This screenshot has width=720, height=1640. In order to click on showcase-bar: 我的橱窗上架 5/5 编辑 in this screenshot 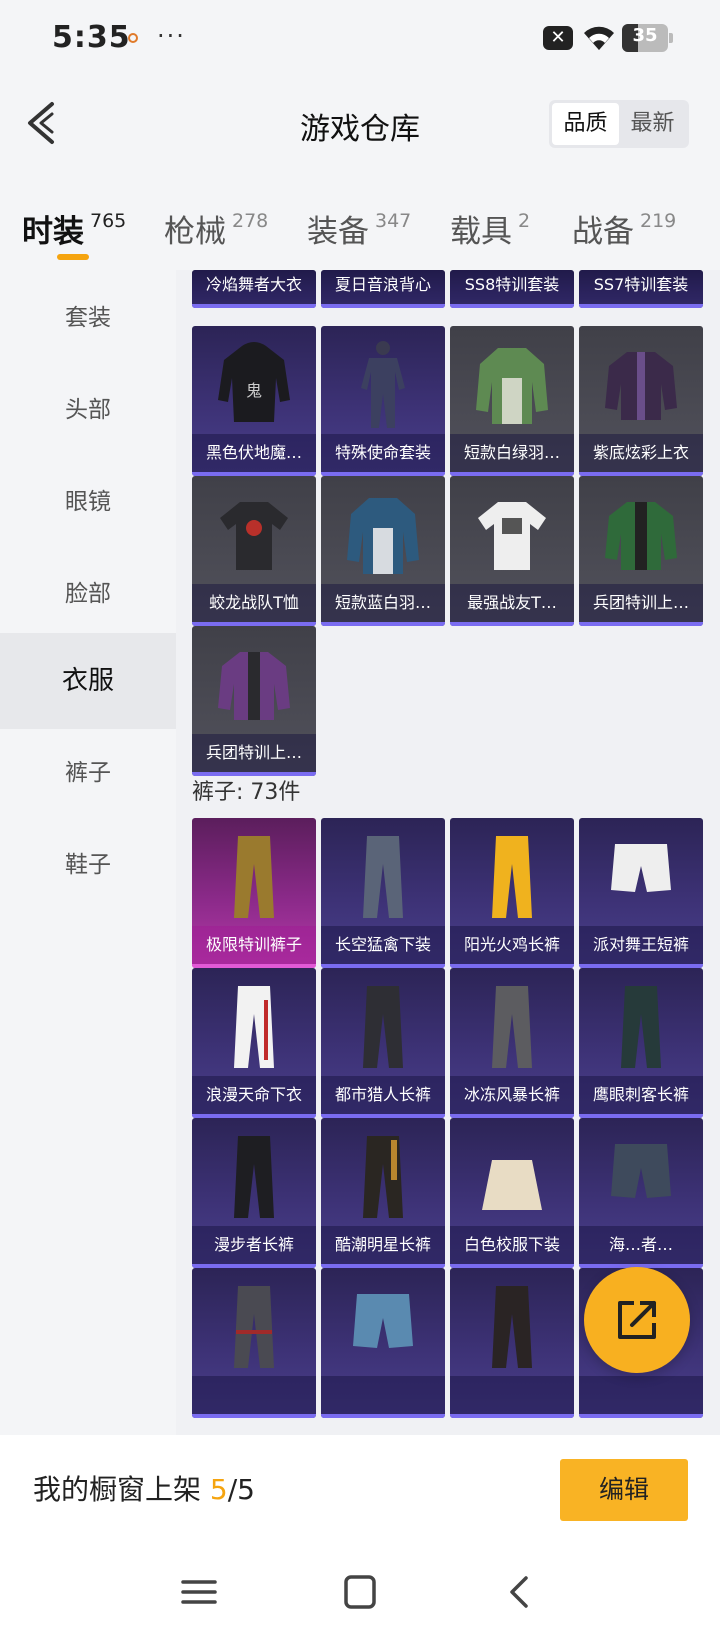, I will do `click(360, 1487)`.